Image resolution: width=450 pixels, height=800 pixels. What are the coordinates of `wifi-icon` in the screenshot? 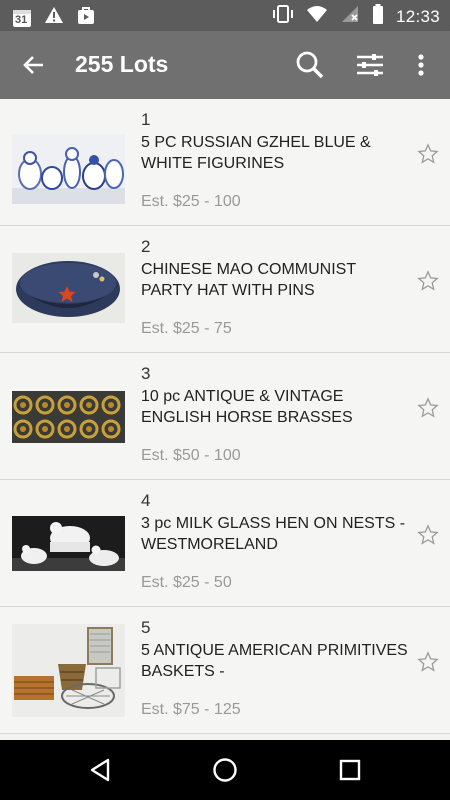 It's located at (317, 16).